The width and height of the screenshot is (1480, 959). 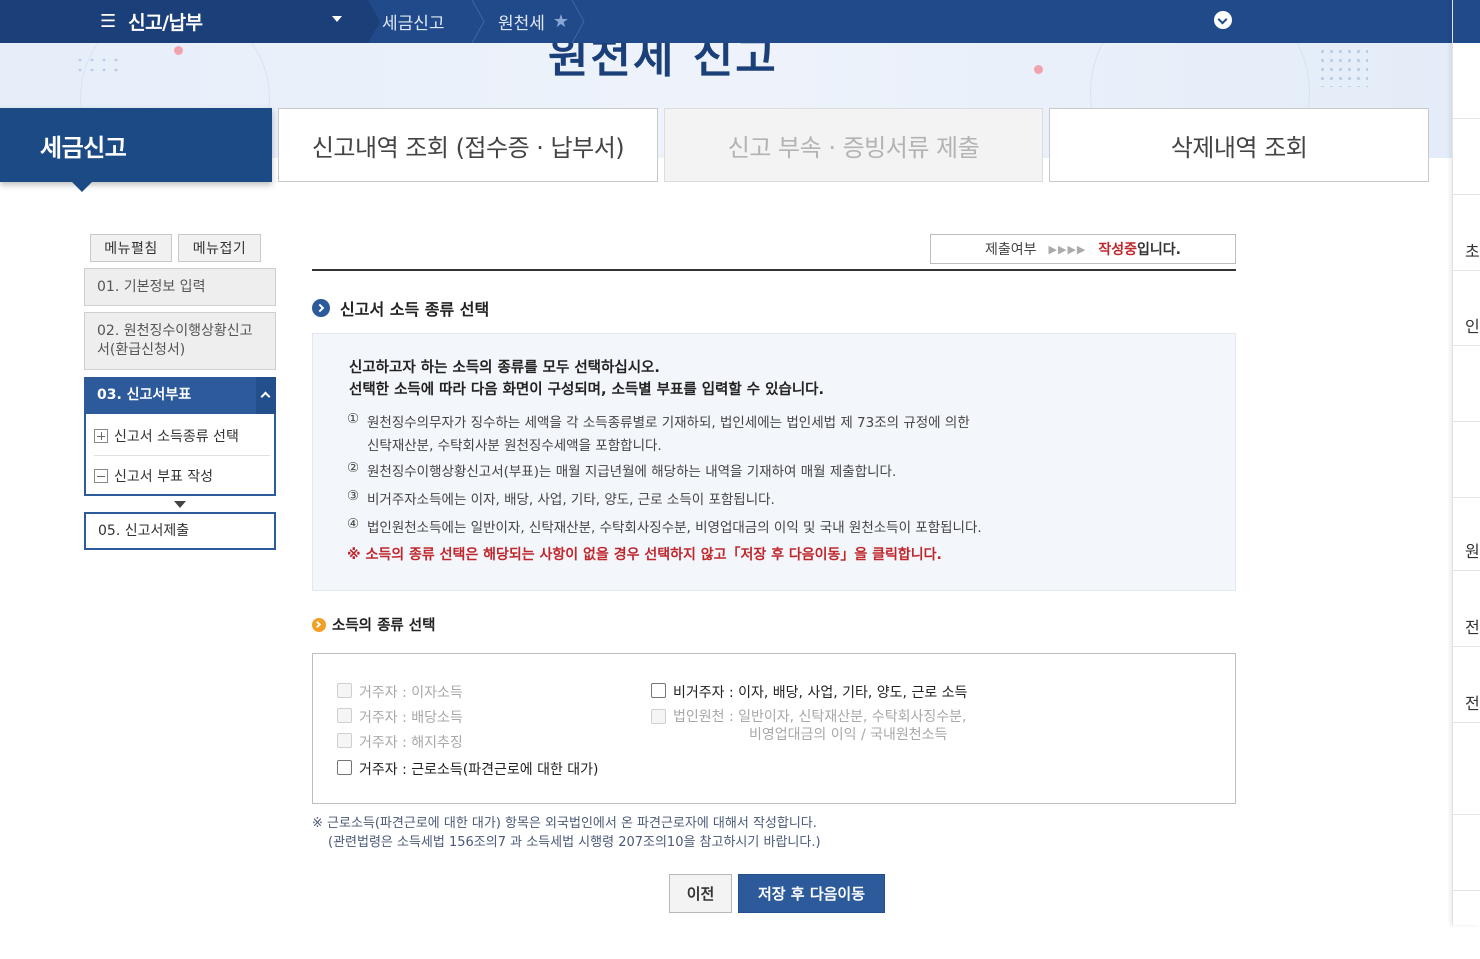 I want to click on status-badge: 작성중, so click(x=1118, y=250).